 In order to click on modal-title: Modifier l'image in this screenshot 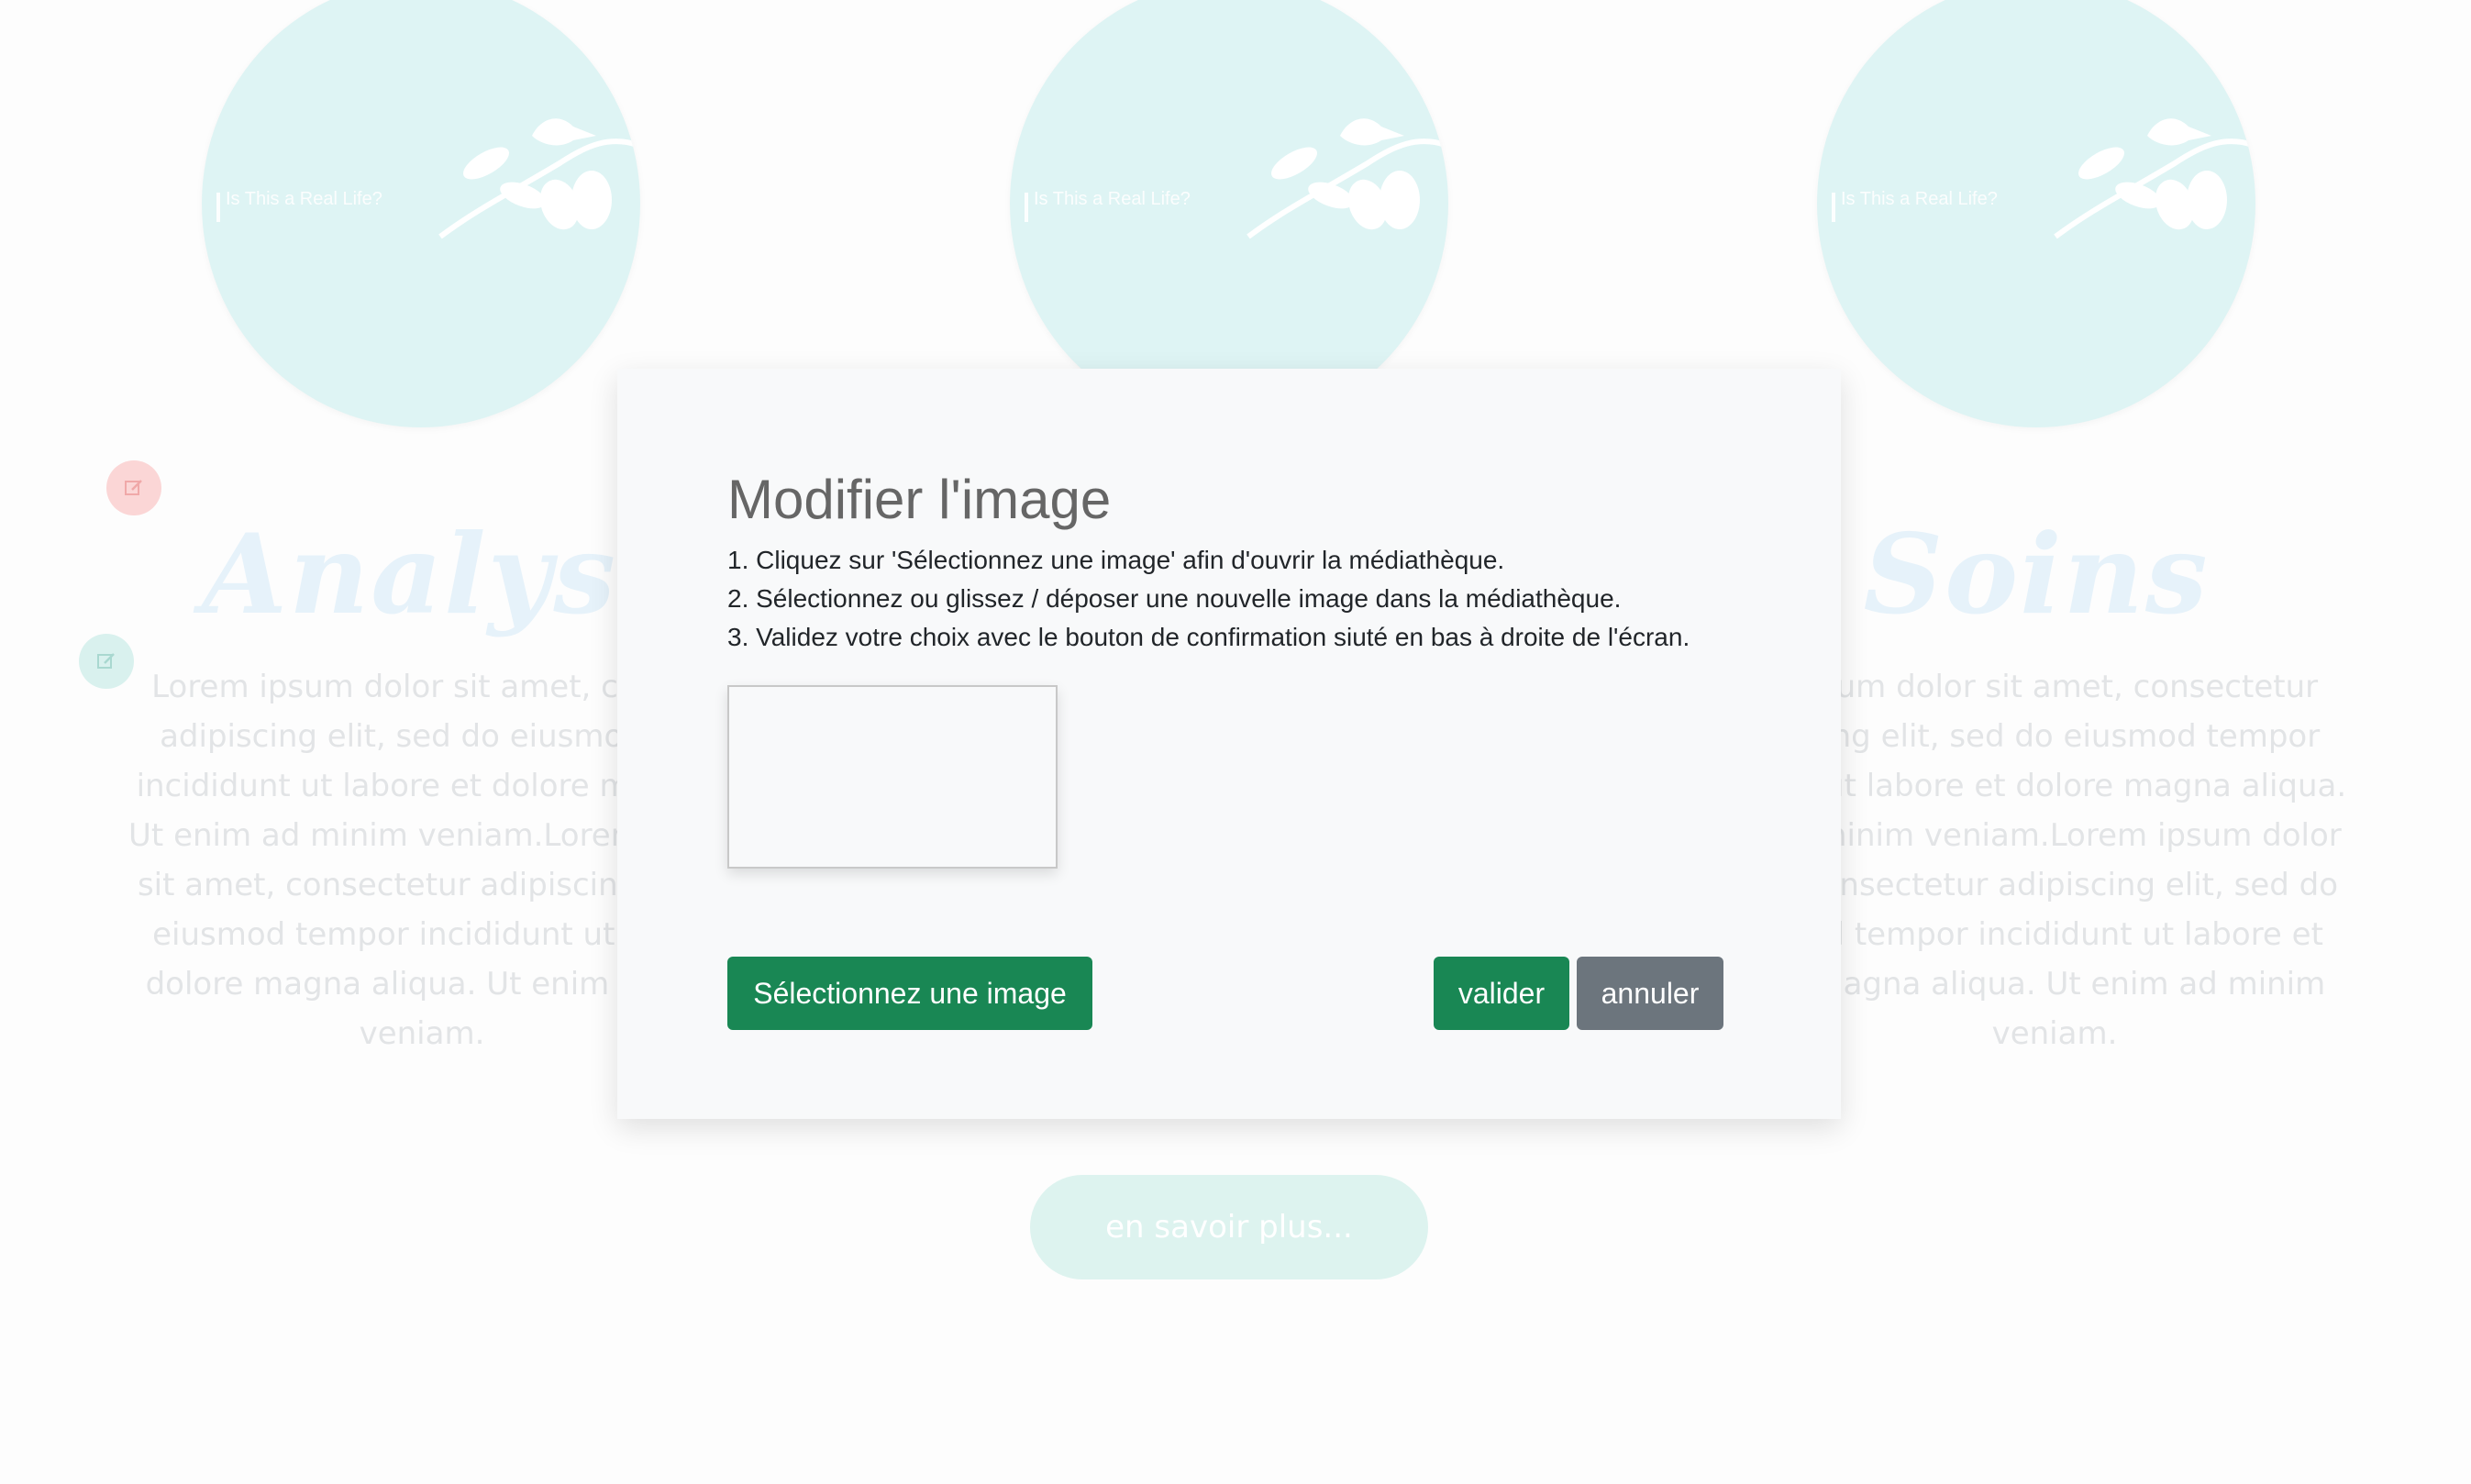, I will do `click(919, 499)`.